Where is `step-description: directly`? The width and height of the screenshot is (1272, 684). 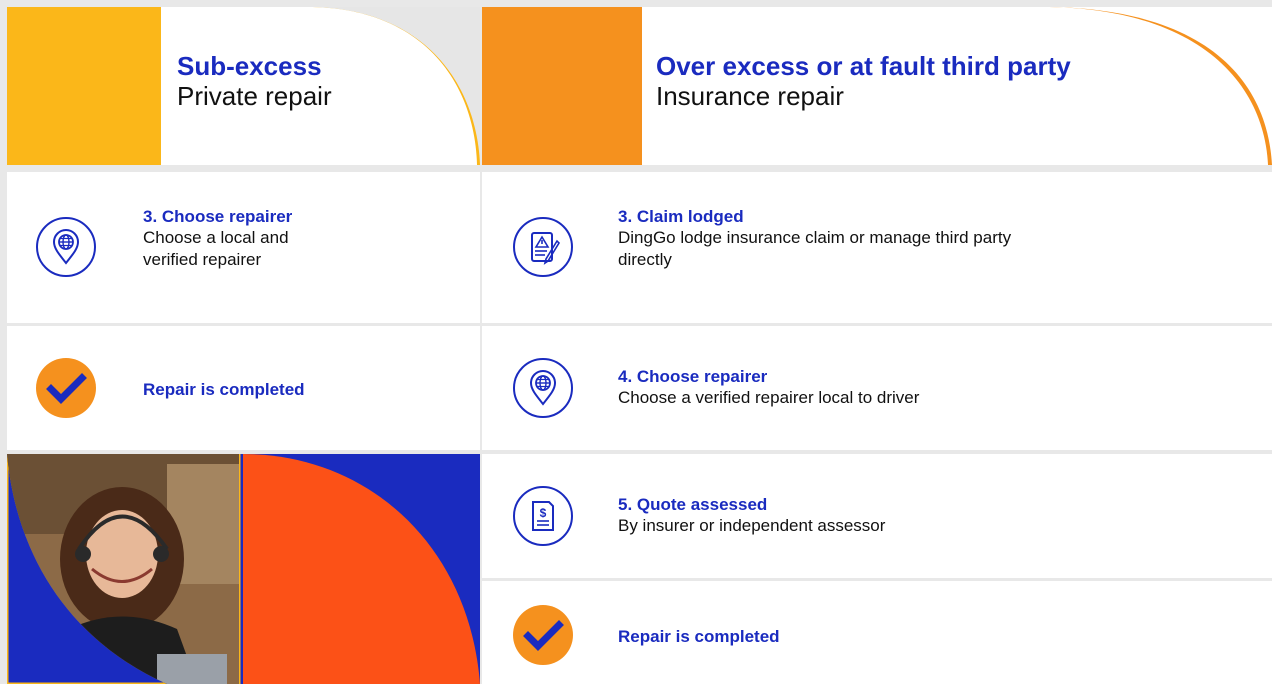
step-description: directly is located at coordinates (645, 259).